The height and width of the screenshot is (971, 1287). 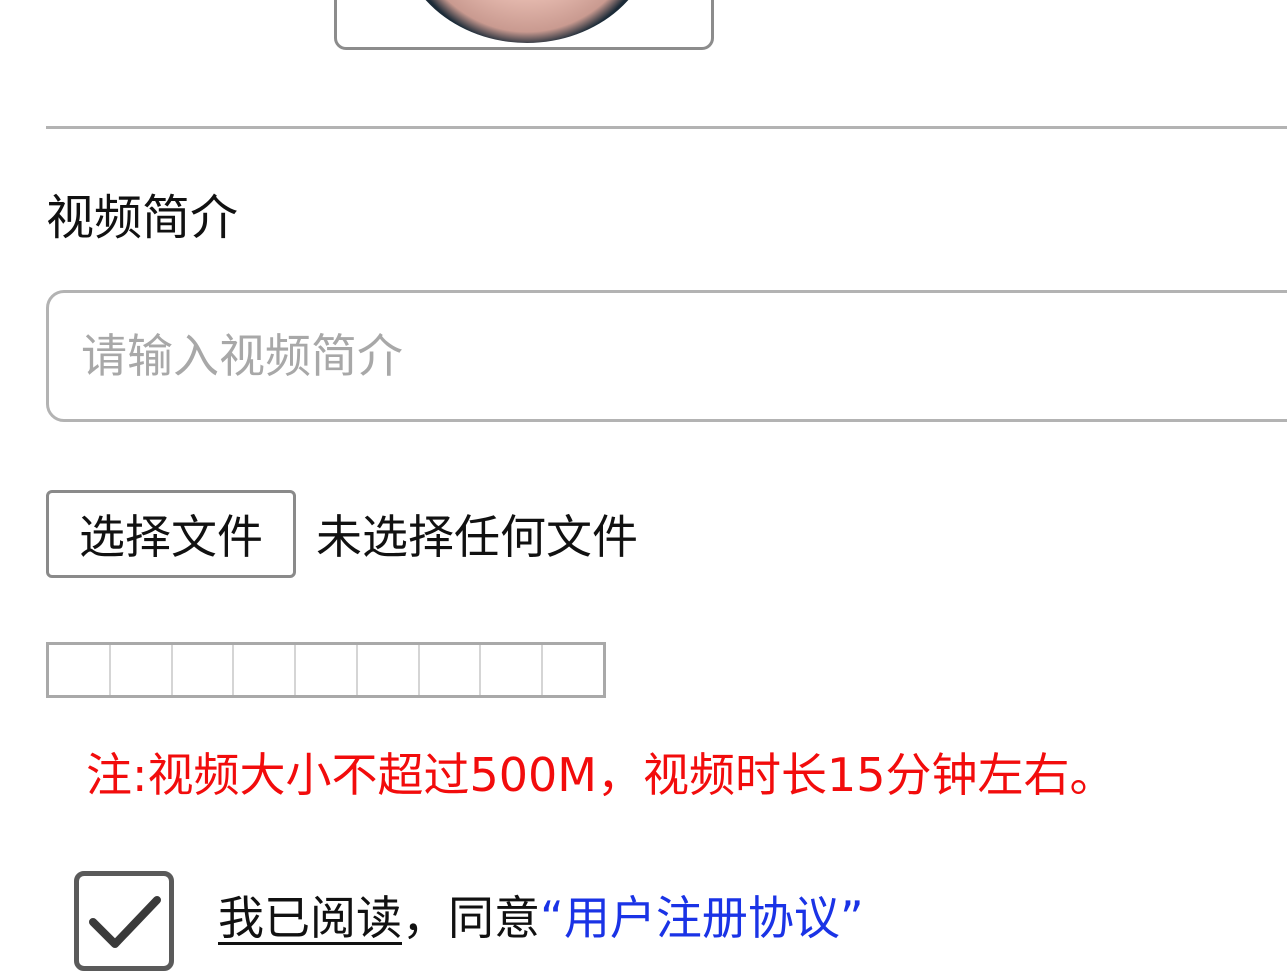 I want to click on file-picker: 选择文件 未选择任何文件, so click(x=342, y=534).